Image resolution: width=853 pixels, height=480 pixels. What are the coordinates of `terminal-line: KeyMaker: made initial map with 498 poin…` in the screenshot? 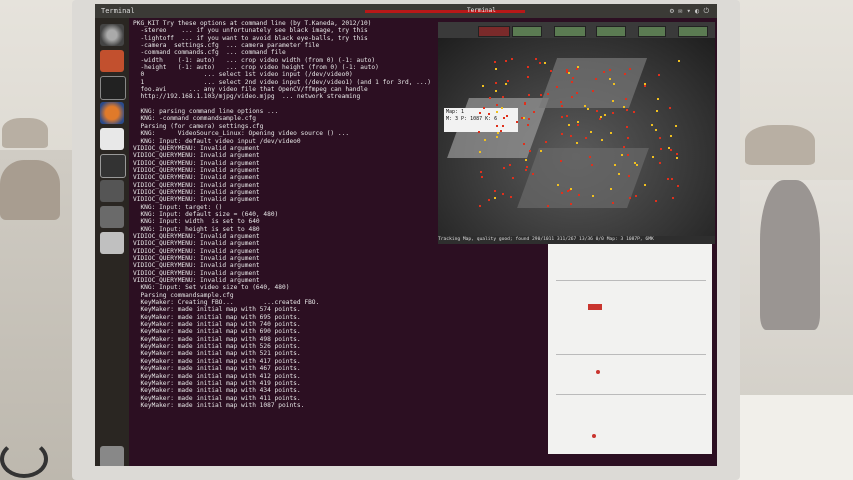 It's located at (217, 339).